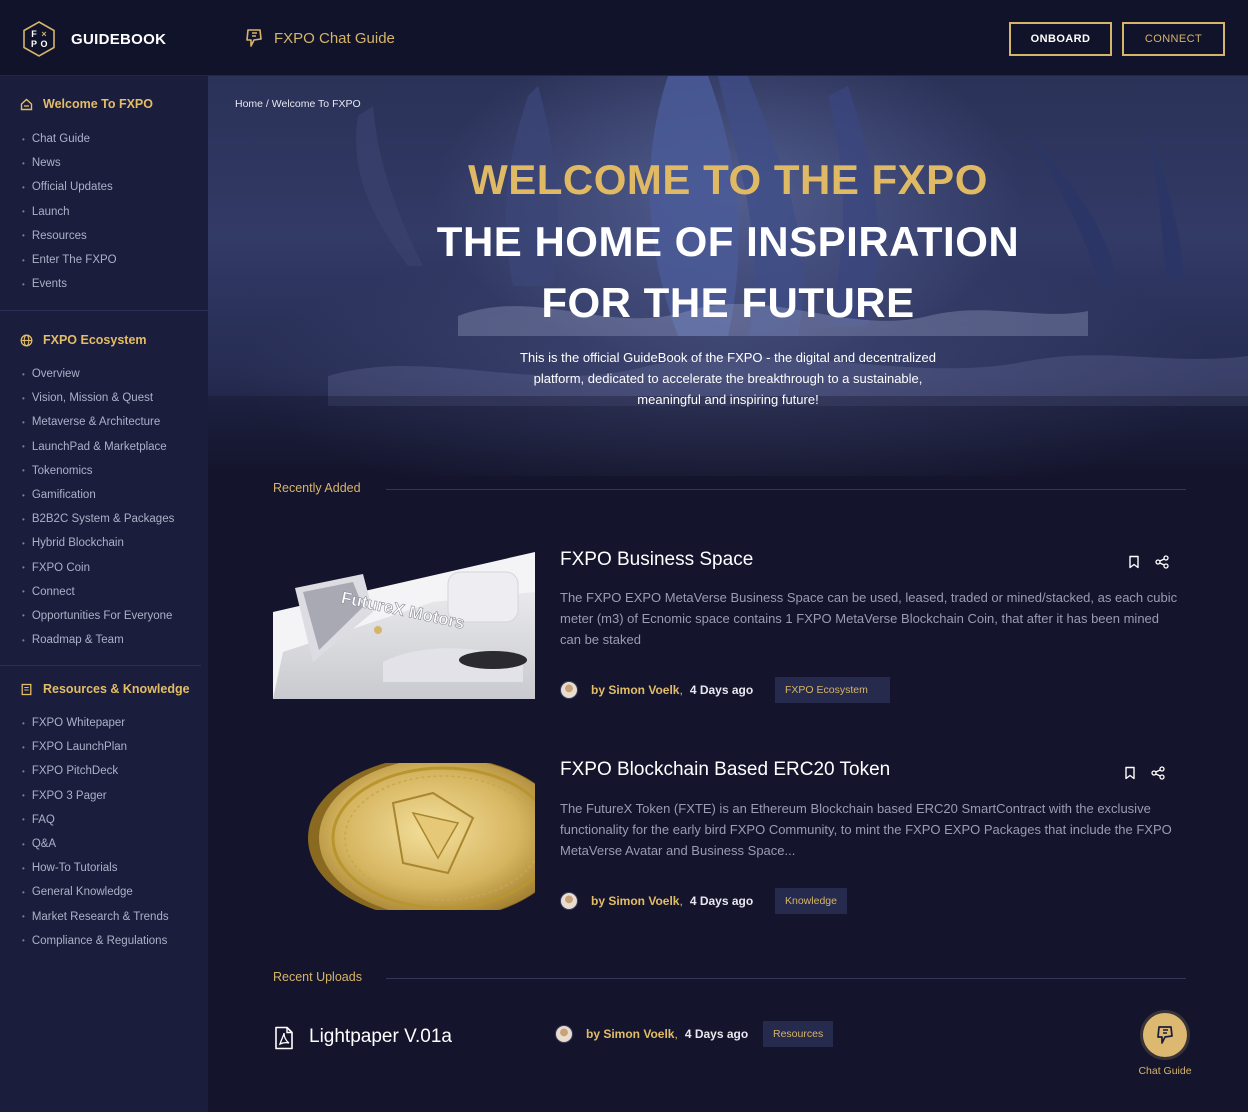 The image size is (1248, 1112). I want to click on upload-meta: by Simon Voelk, 4 Days ago, so click(651, 1034).